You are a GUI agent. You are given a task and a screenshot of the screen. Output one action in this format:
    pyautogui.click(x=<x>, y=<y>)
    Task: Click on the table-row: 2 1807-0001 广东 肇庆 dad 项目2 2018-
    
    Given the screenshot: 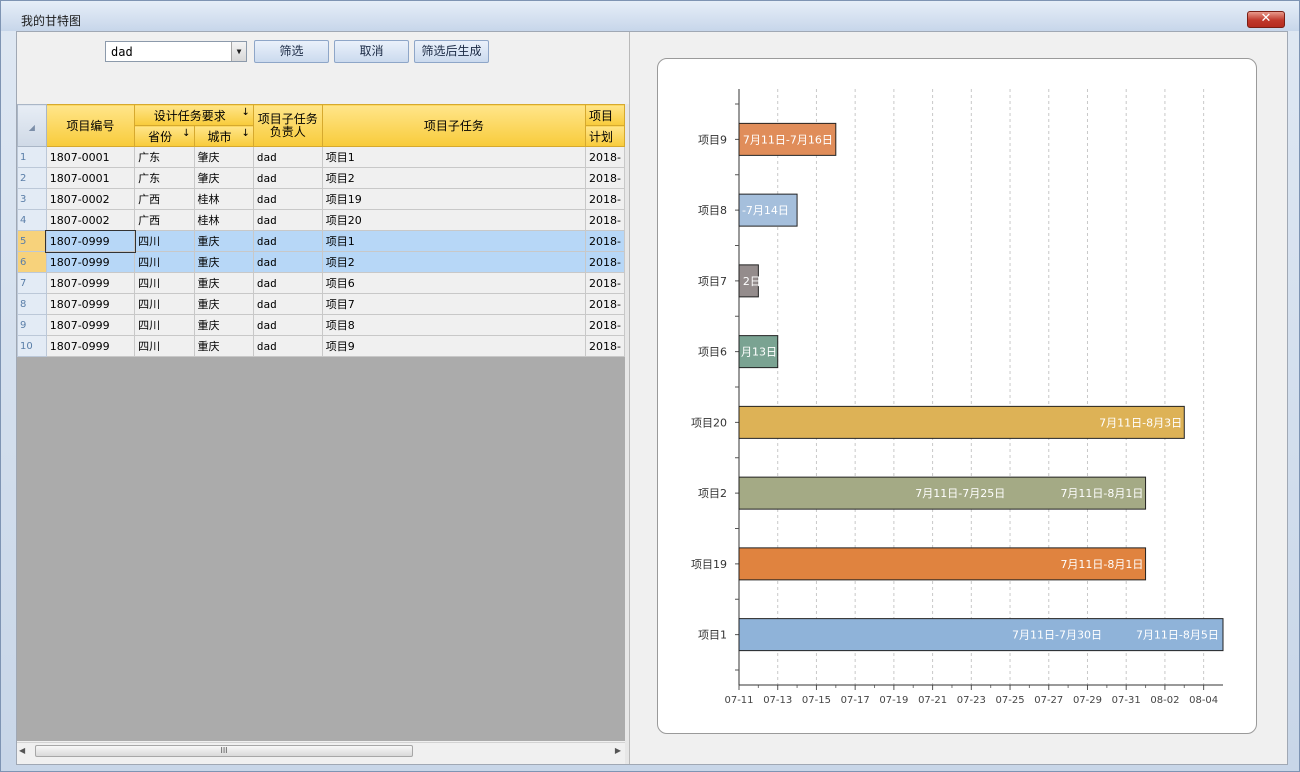 What is the action you would take?
    pyautogui.click(x=321, y=178)
    